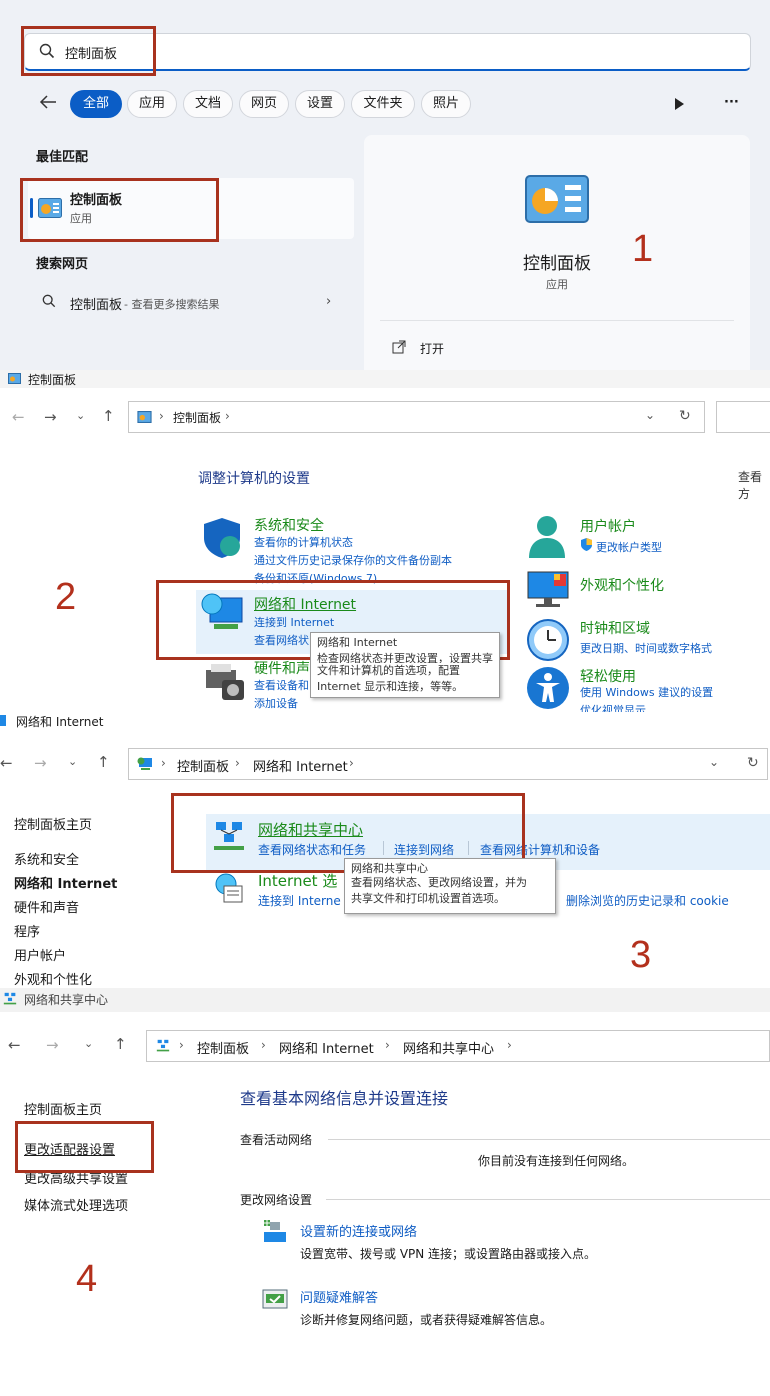  I want to click on filter-apps: 应用, so click(152, 104).